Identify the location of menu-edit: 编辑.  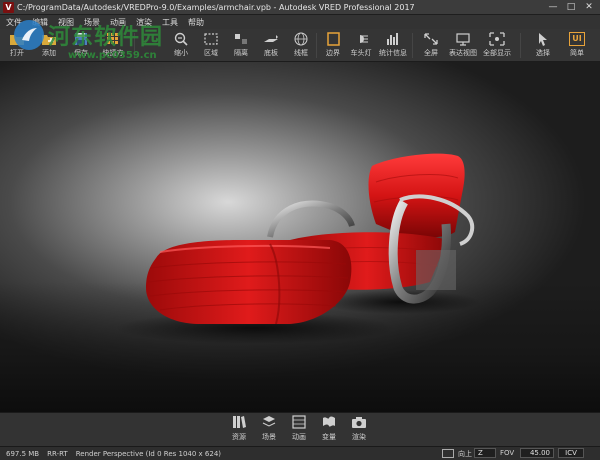
(40, 22).